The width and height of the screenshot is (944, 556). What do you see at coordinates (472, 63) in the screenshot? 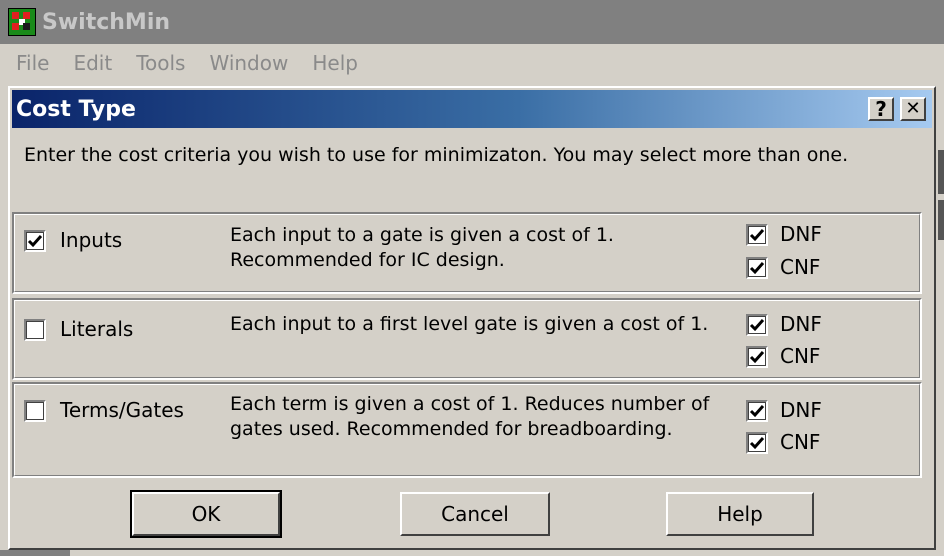
I see `menu-bar: File Edit Tools Window Help` at bounding box center [472, 63].